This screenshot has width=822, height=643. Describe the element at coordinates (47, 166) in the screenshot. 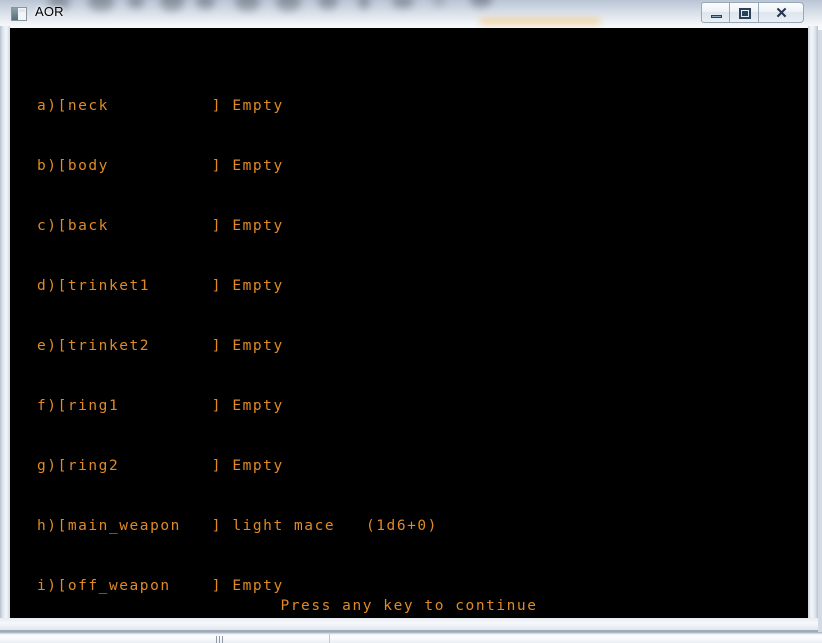

I see `equipment-key: b)` at that location.